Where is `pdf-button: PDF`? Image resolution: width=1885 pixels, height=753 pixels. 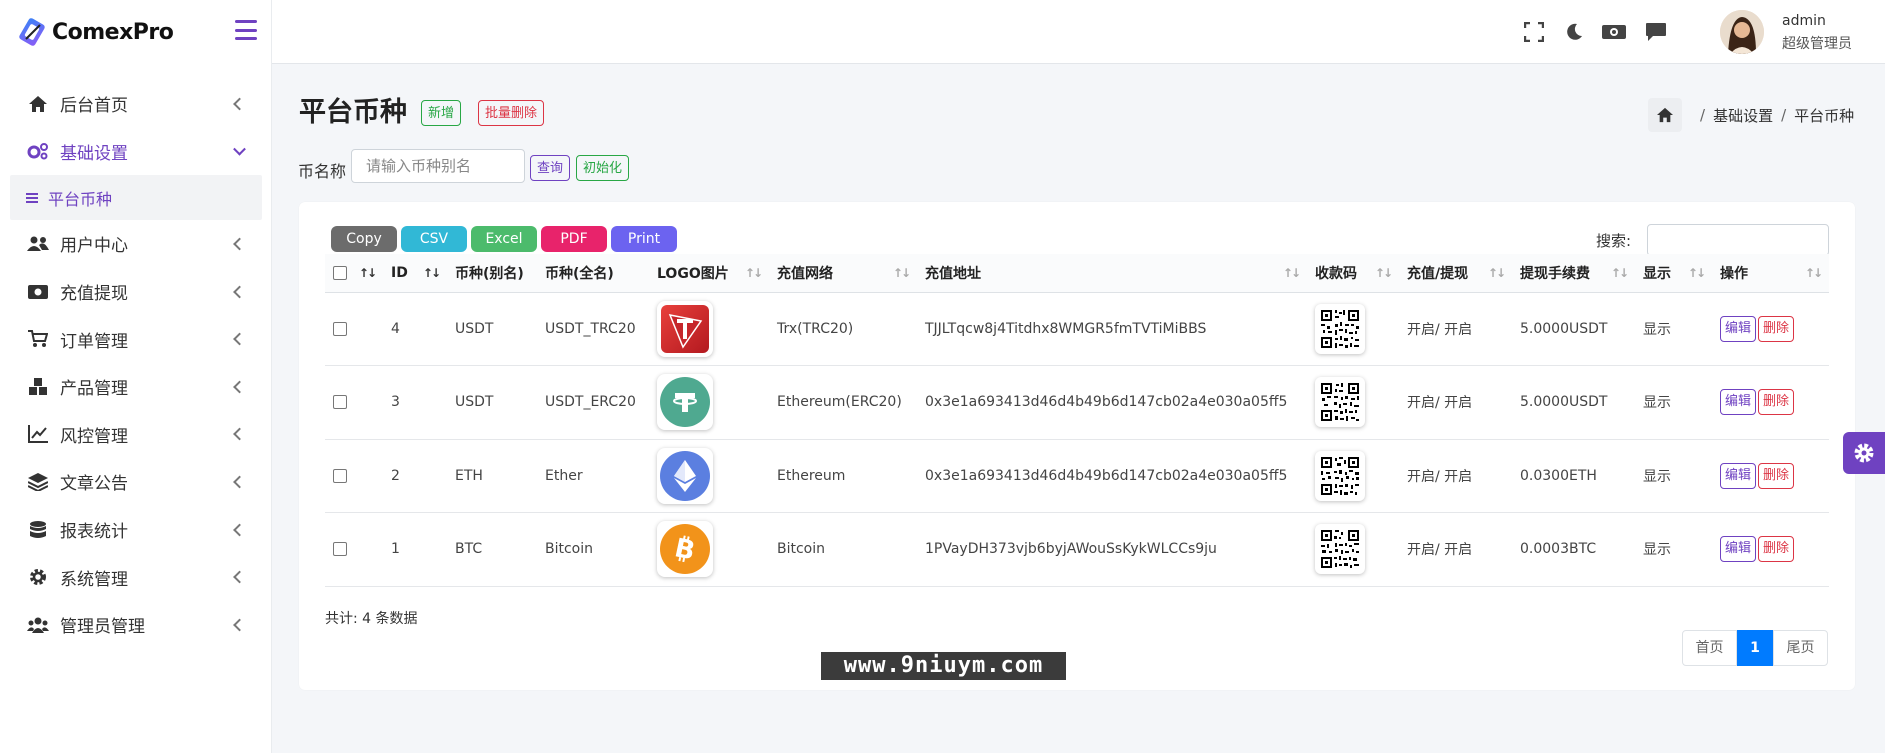 pdf-button: PDF is located at coordinates (574, 239).